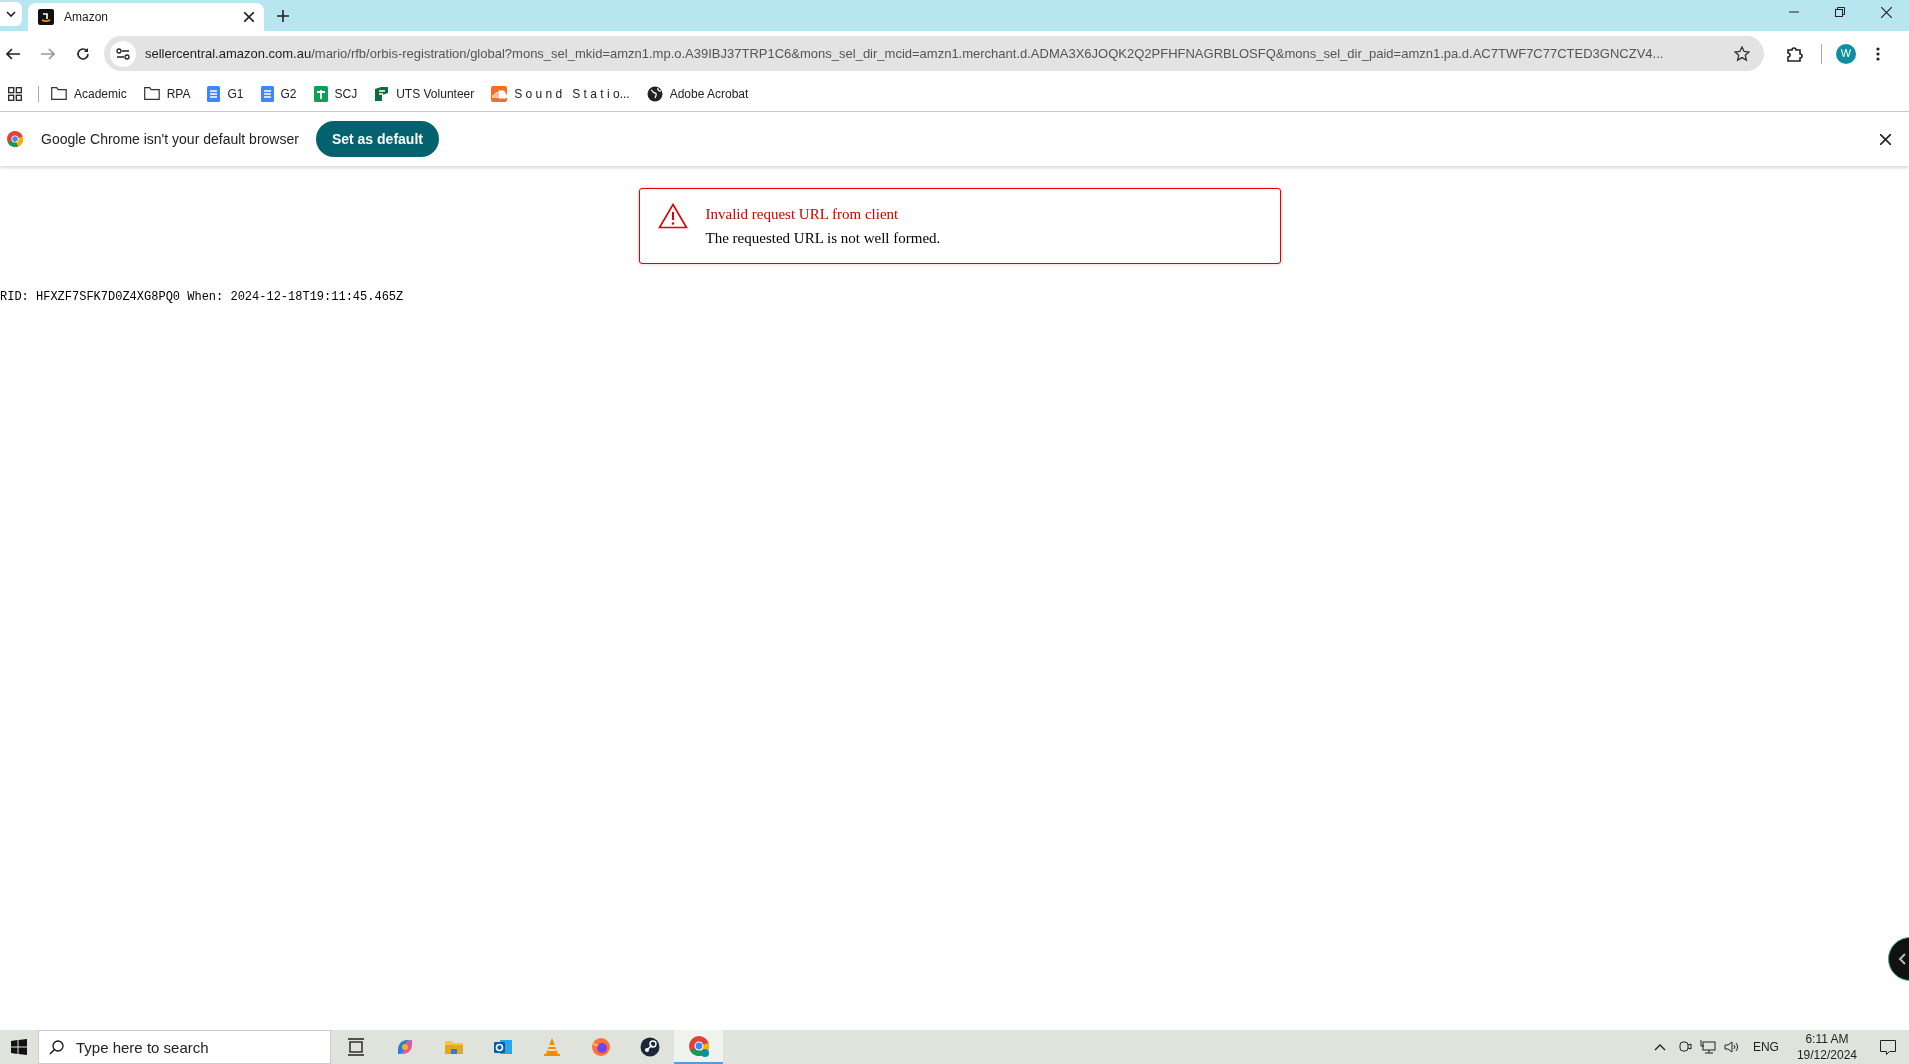  I want to click on bookmark-item: RPA, so click(167, 93).